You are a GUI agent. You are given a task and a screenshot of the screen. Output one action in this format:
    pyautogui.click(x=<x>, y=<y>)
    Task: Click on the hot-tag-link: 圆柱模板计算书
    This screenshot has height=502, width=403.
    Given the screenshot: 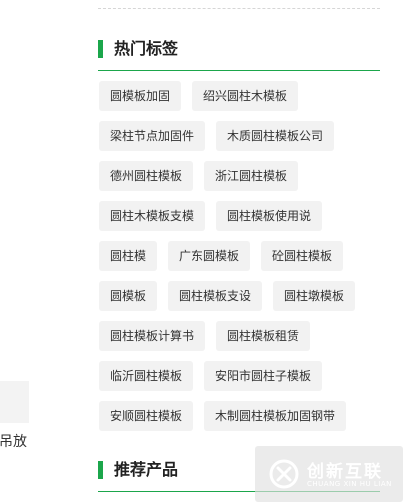 What is the action you would take?
    pyautogui.click(x=152, y=336)
    